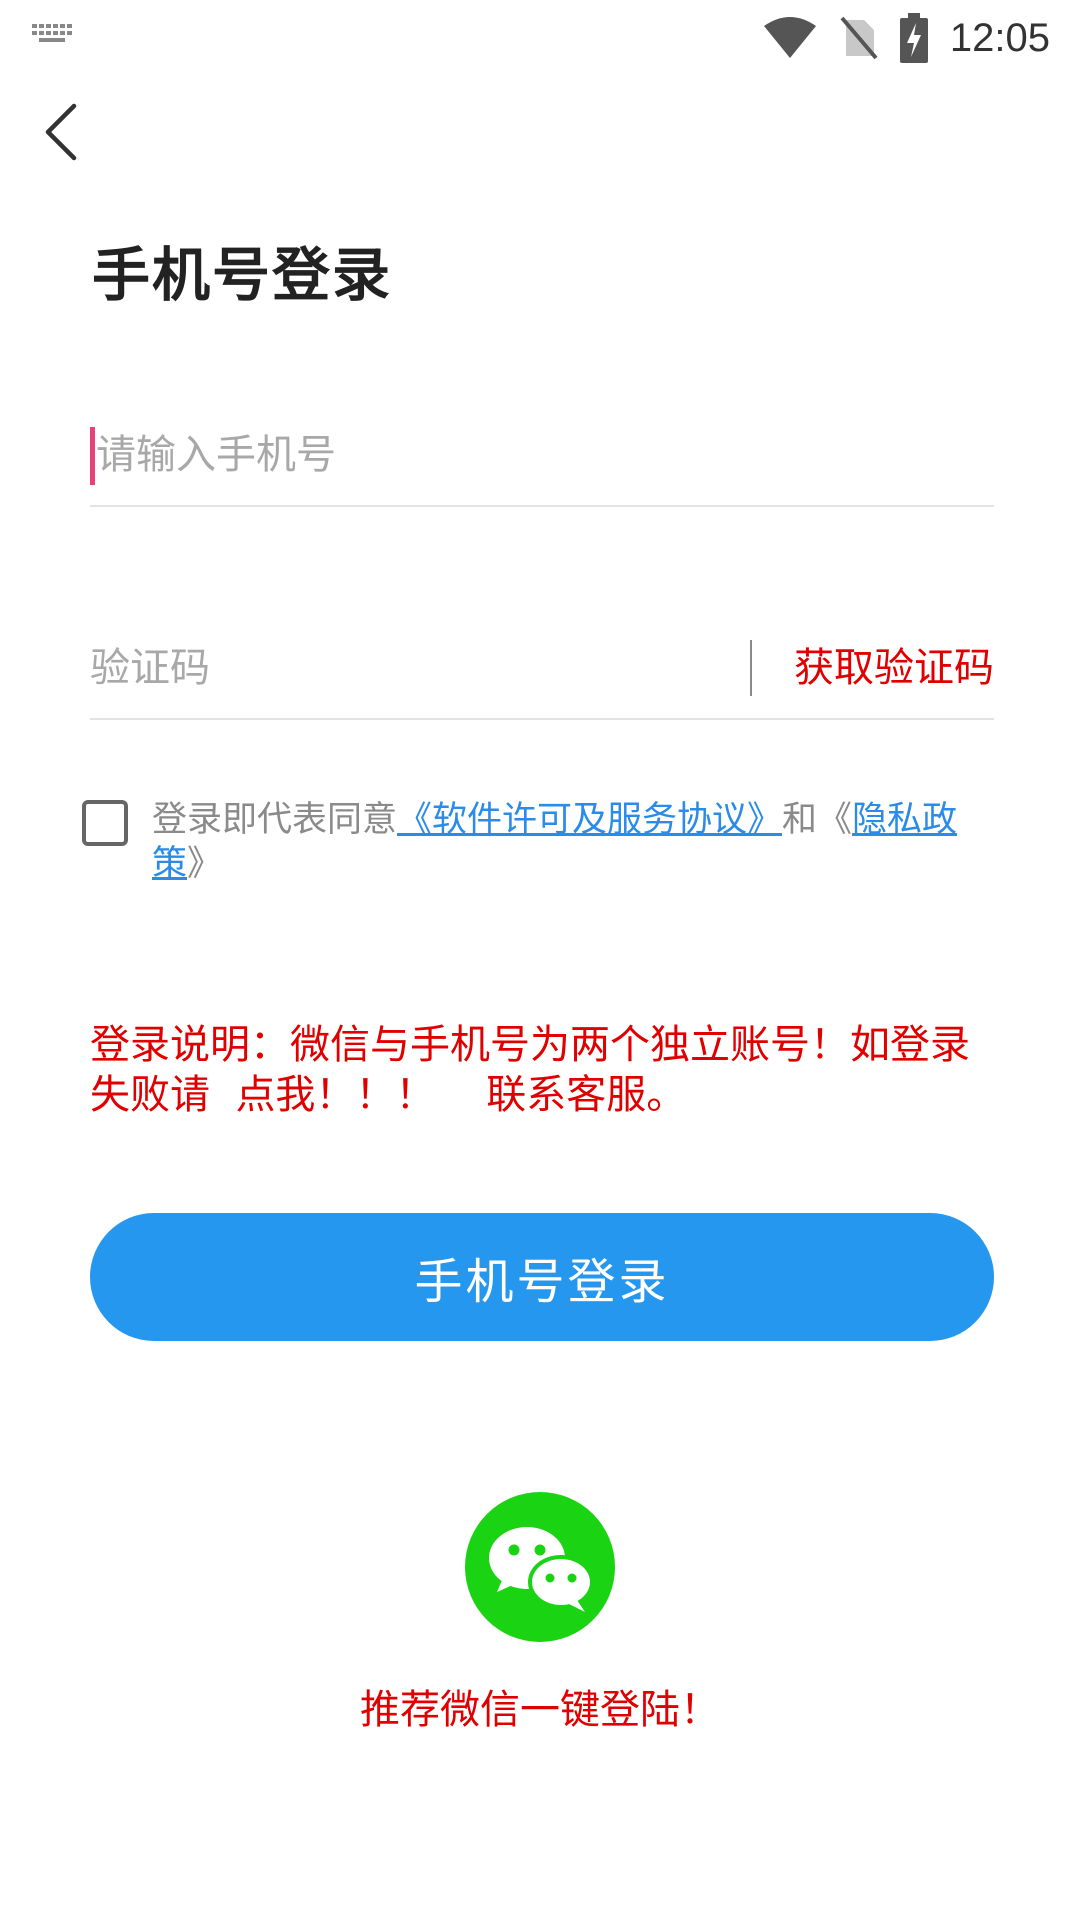  Describe the element at coordinates (540, 37) in the screenshot. I see `status-bar: 12:05` at that location.